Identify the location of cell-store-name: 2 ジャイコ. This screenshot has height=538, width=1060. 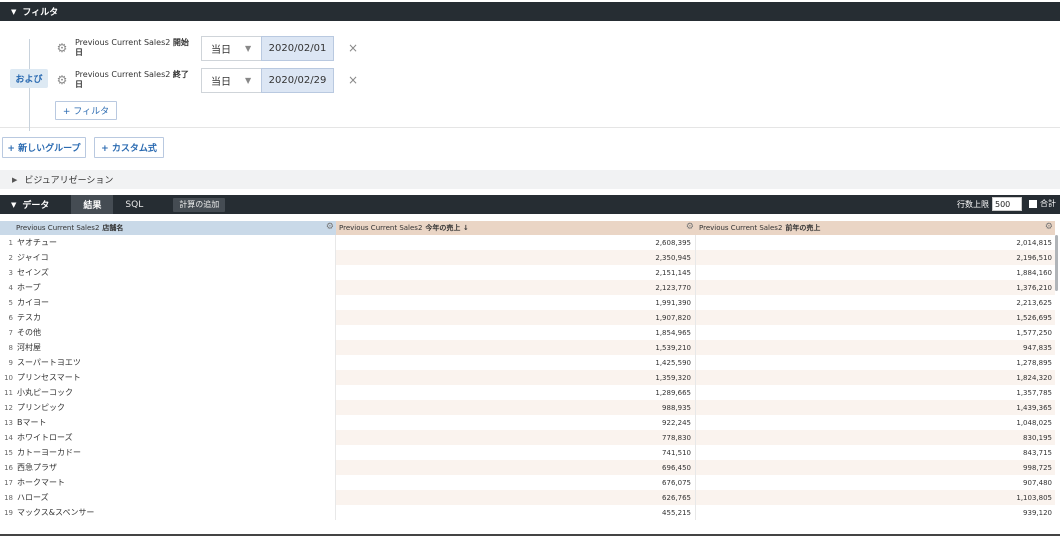
(168, 257).